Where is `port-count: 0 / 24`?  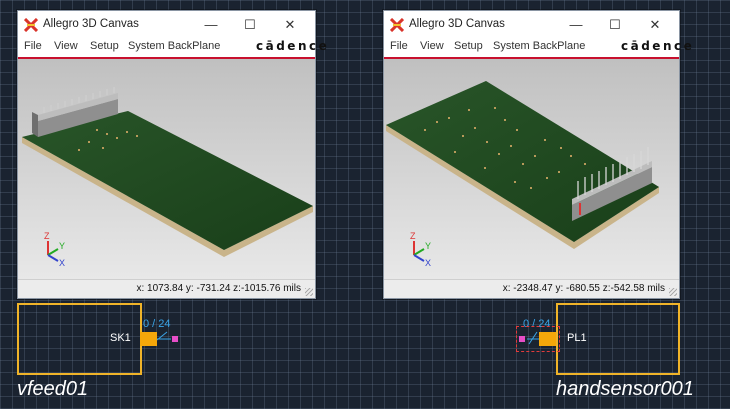 port-count: 0 / 24 is located at coordinates (157, 324).